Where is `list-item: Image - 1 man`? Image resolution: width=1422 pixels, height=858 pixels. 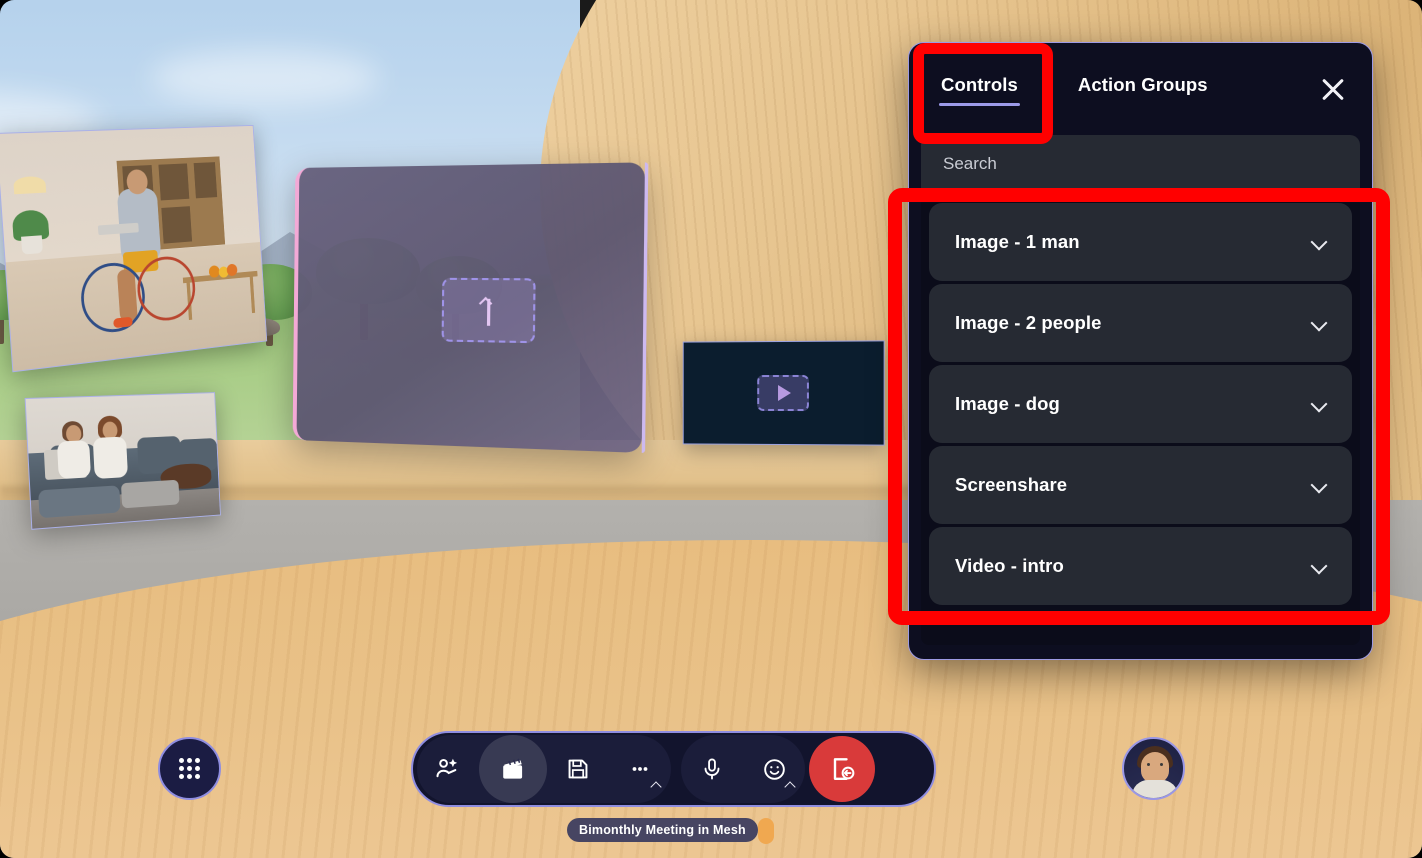
list-item: Image - 1 man is located at coordinates (1140, 242).